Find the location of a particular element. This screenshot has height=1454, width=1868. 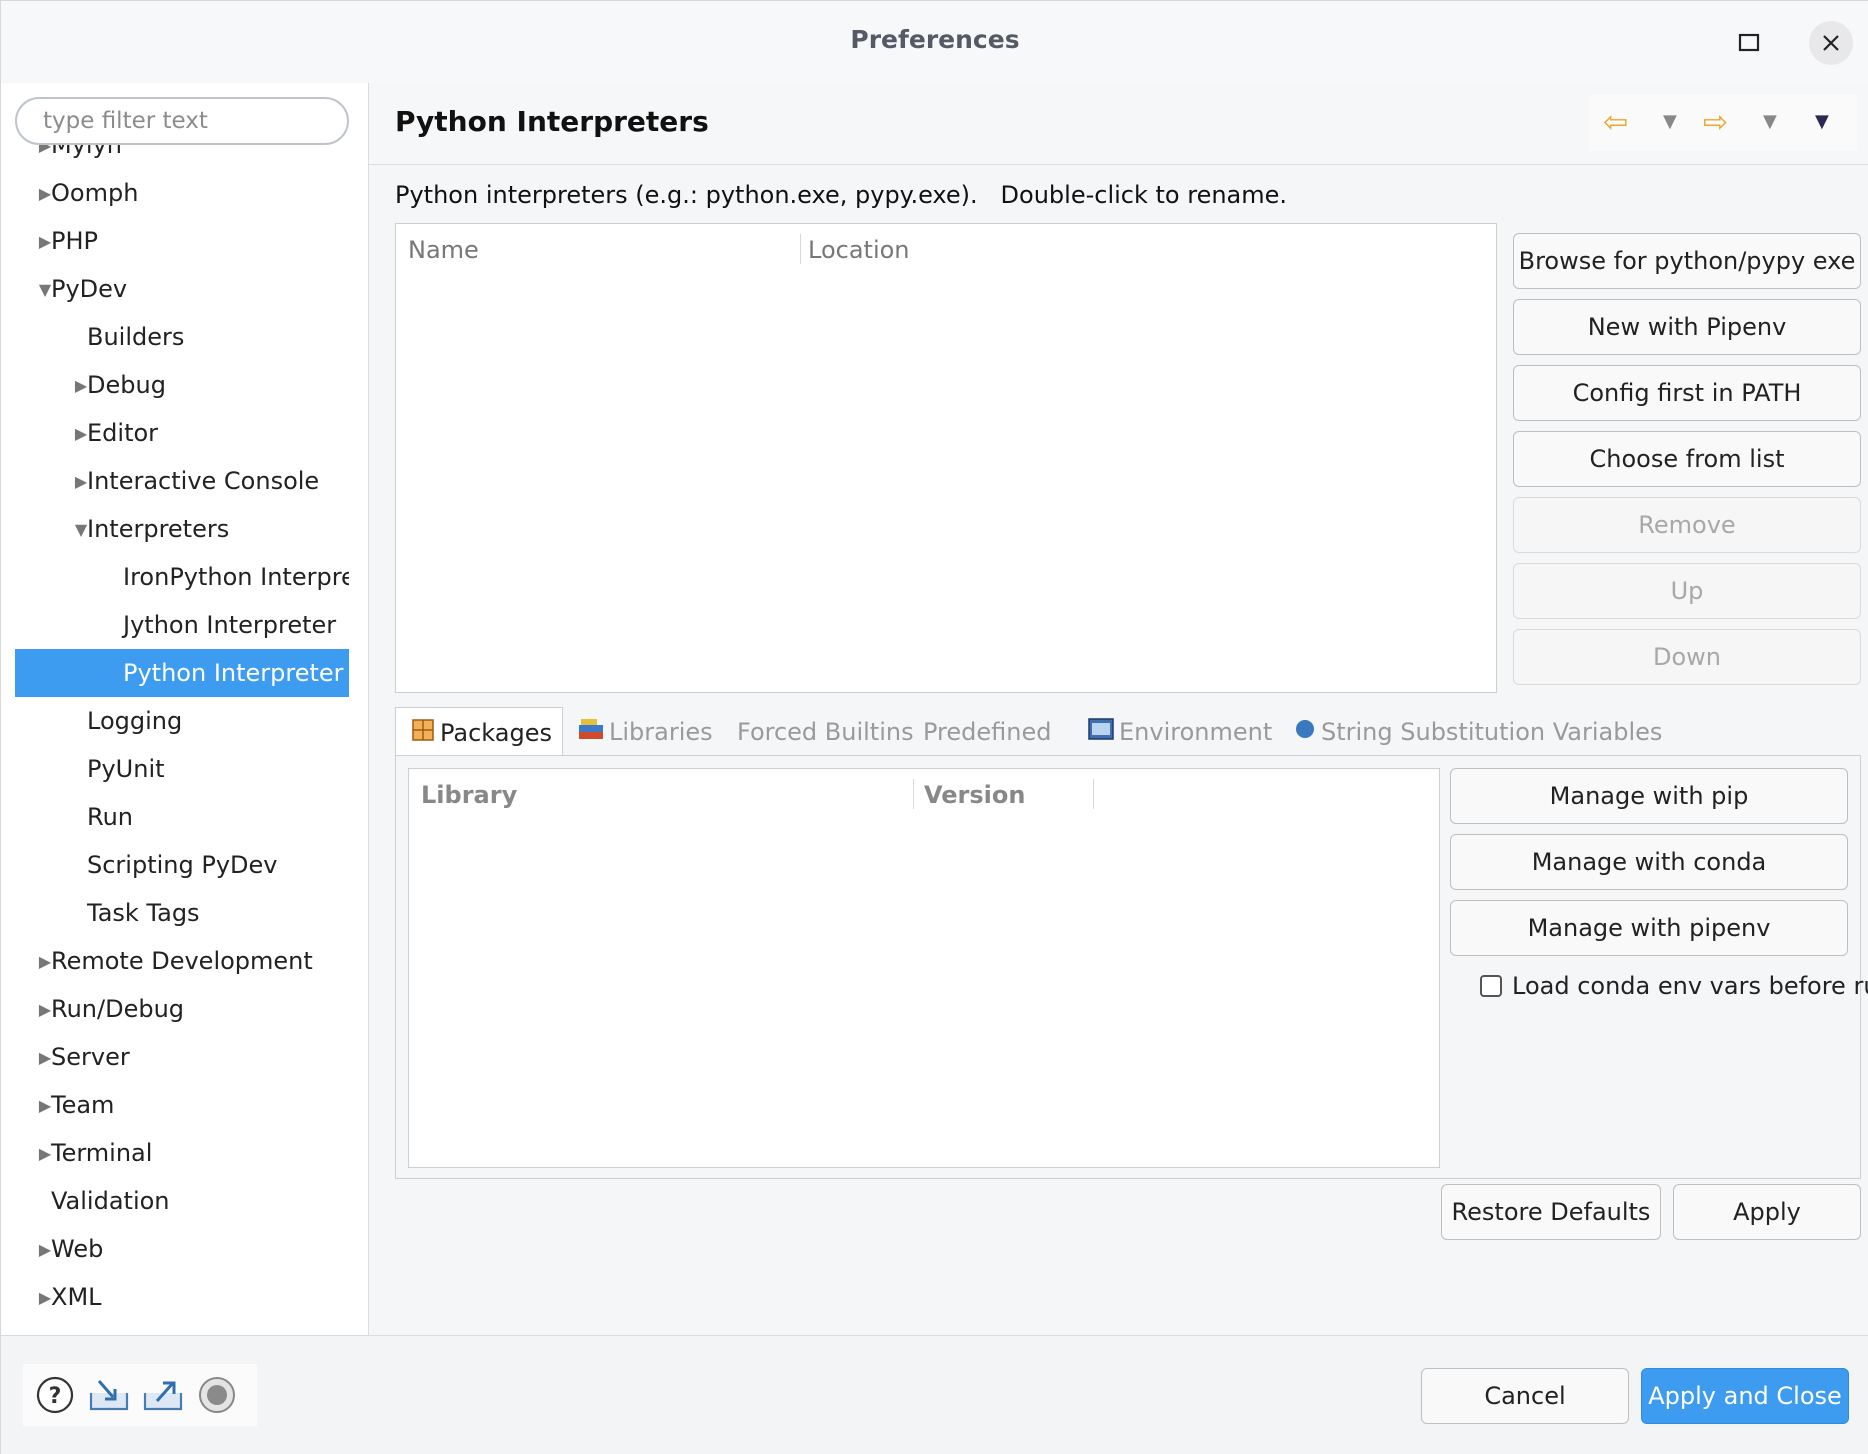

tree-item-mylyn: ▶ Mylyn is located at coordinates (182, 157).